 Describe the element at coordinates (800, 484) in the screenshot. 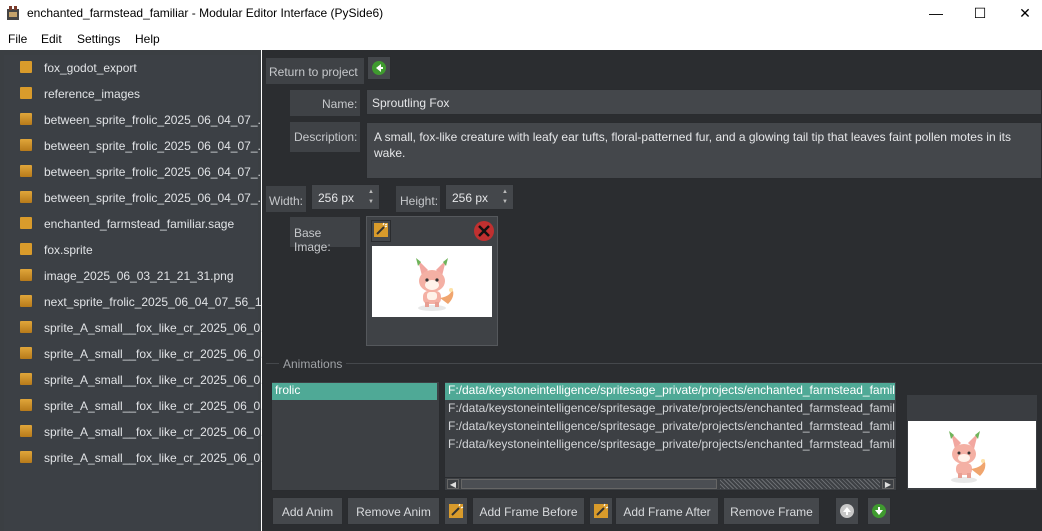

I see `scrollbar-track` at that location.